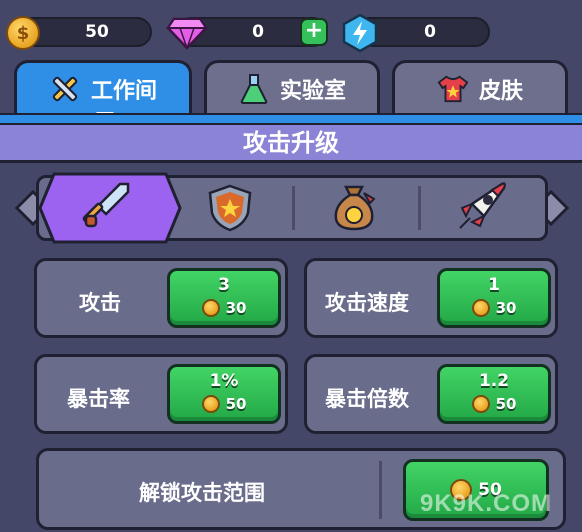 Image resolution: width=582 pixels, height=532 pixels. I want to click on upgrade-label: 攻击, so click(100, 303).